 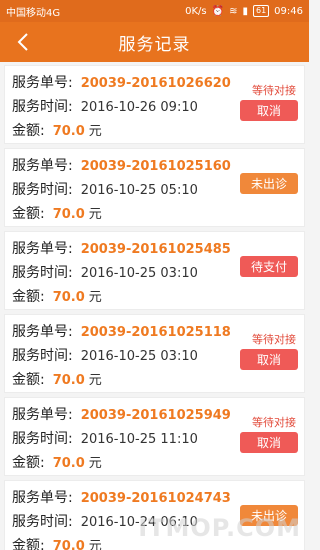 I want to click on back-button, so click(x=23, y=42).